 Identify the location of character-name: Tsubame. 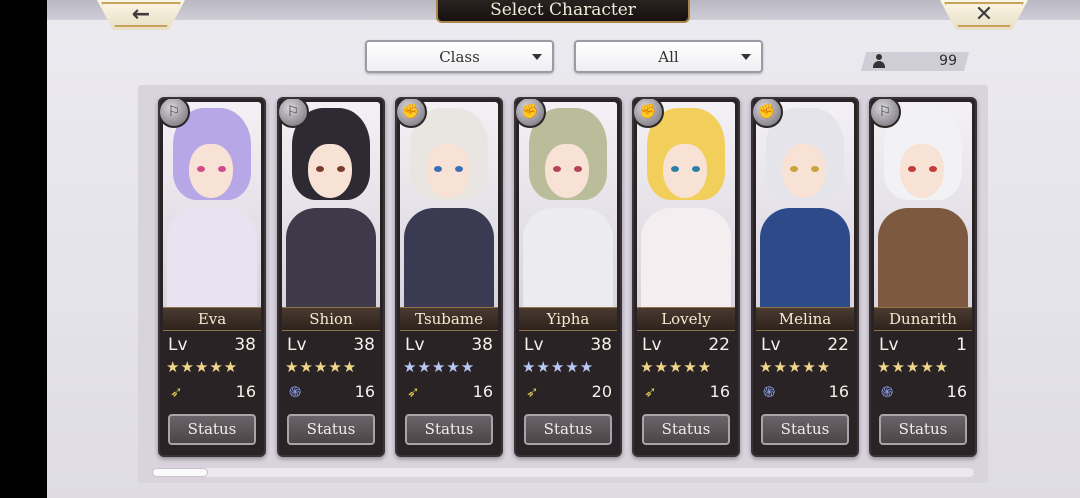
(449, 319).